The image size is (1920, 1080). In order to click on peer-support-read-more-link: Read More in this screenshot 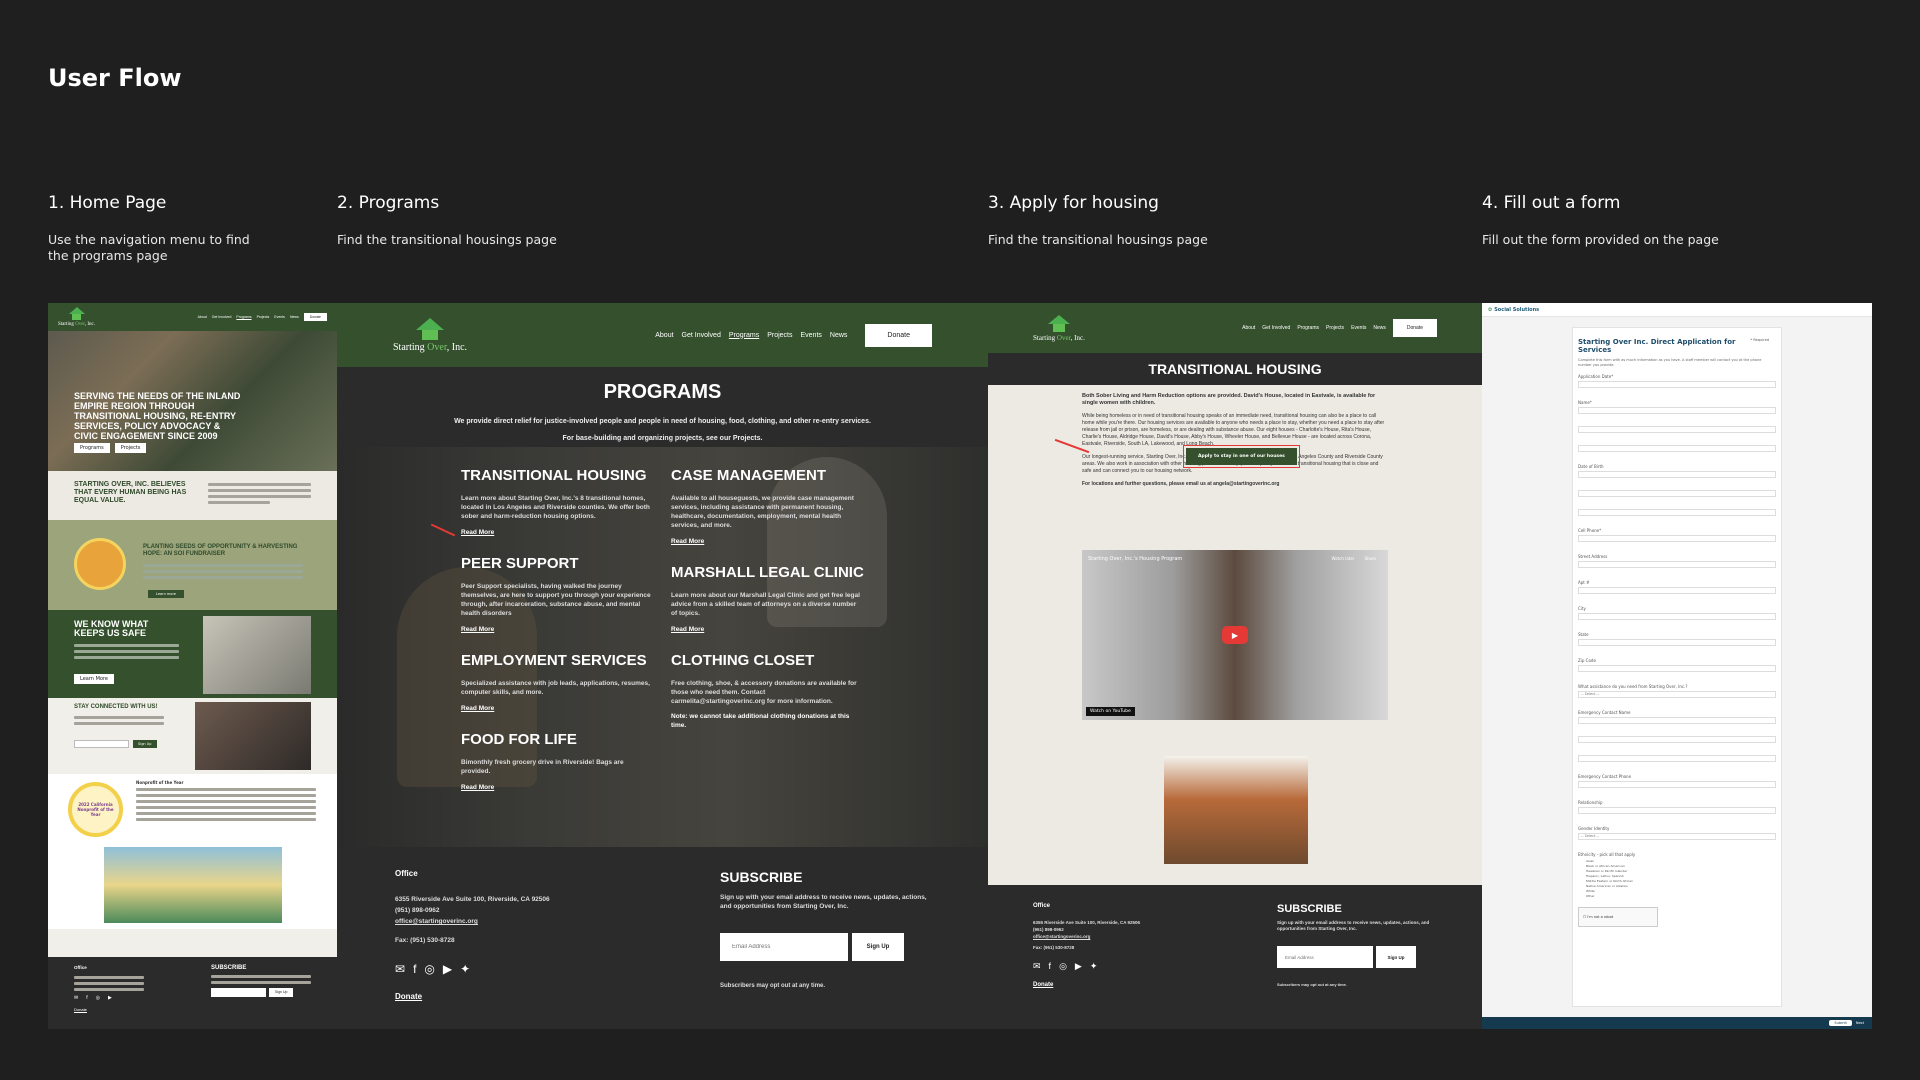, I will do `click(477, 629)`.